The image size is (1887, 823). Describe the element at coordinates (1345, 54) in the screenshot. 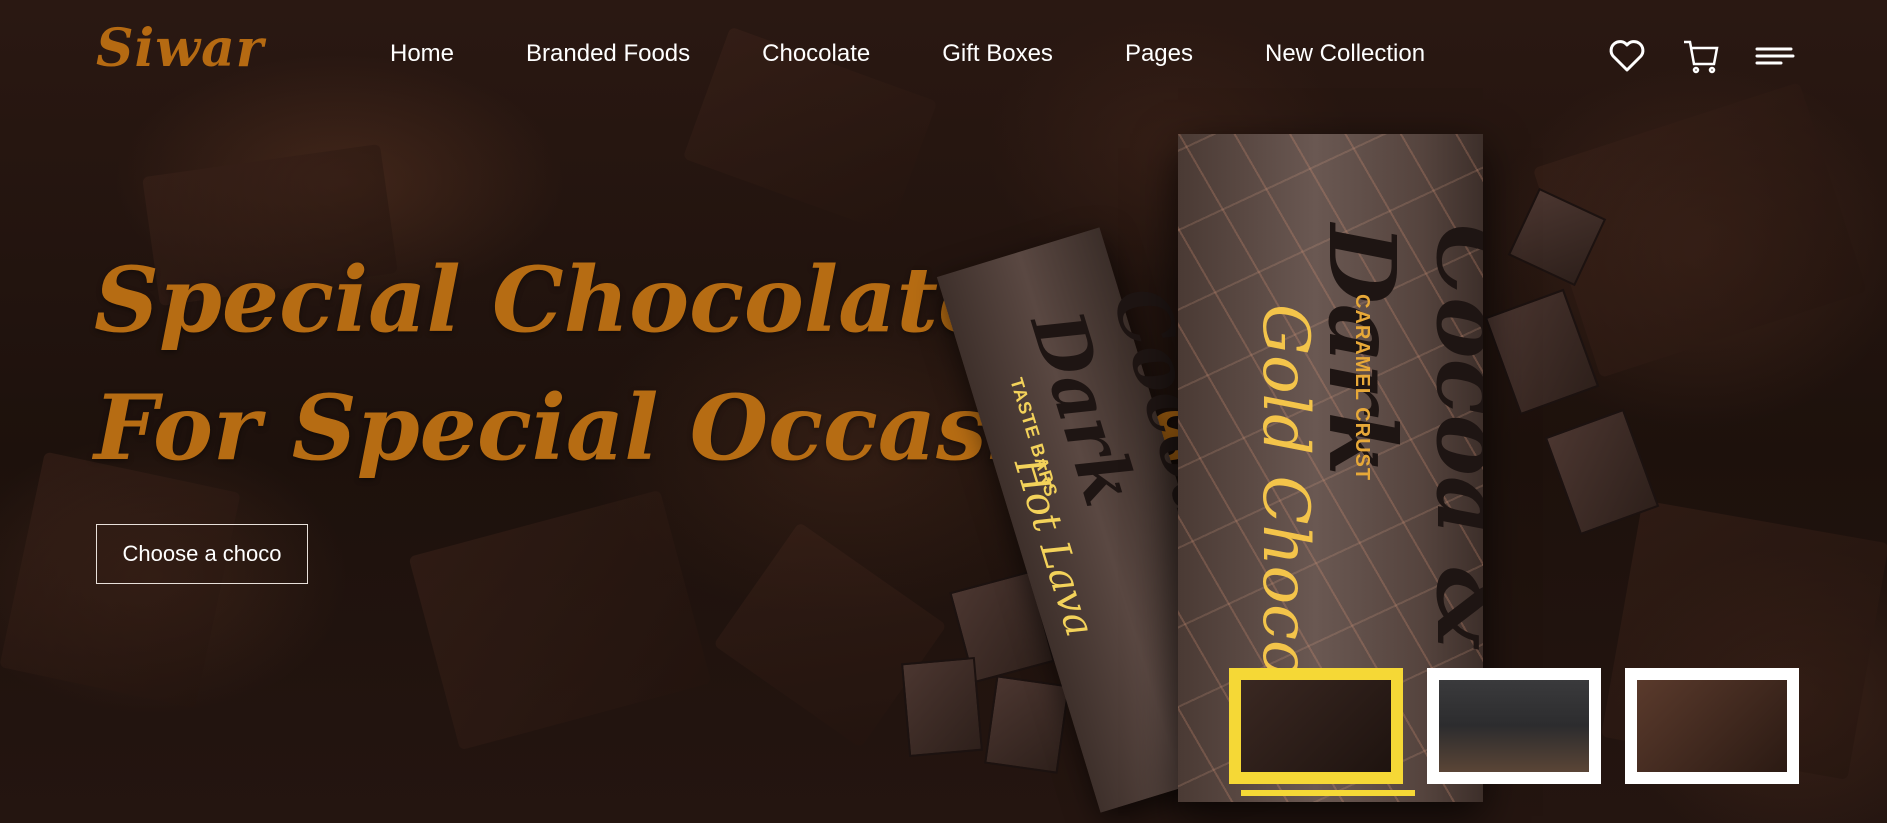

I see `nav-new-collection: New Collection` at that location.